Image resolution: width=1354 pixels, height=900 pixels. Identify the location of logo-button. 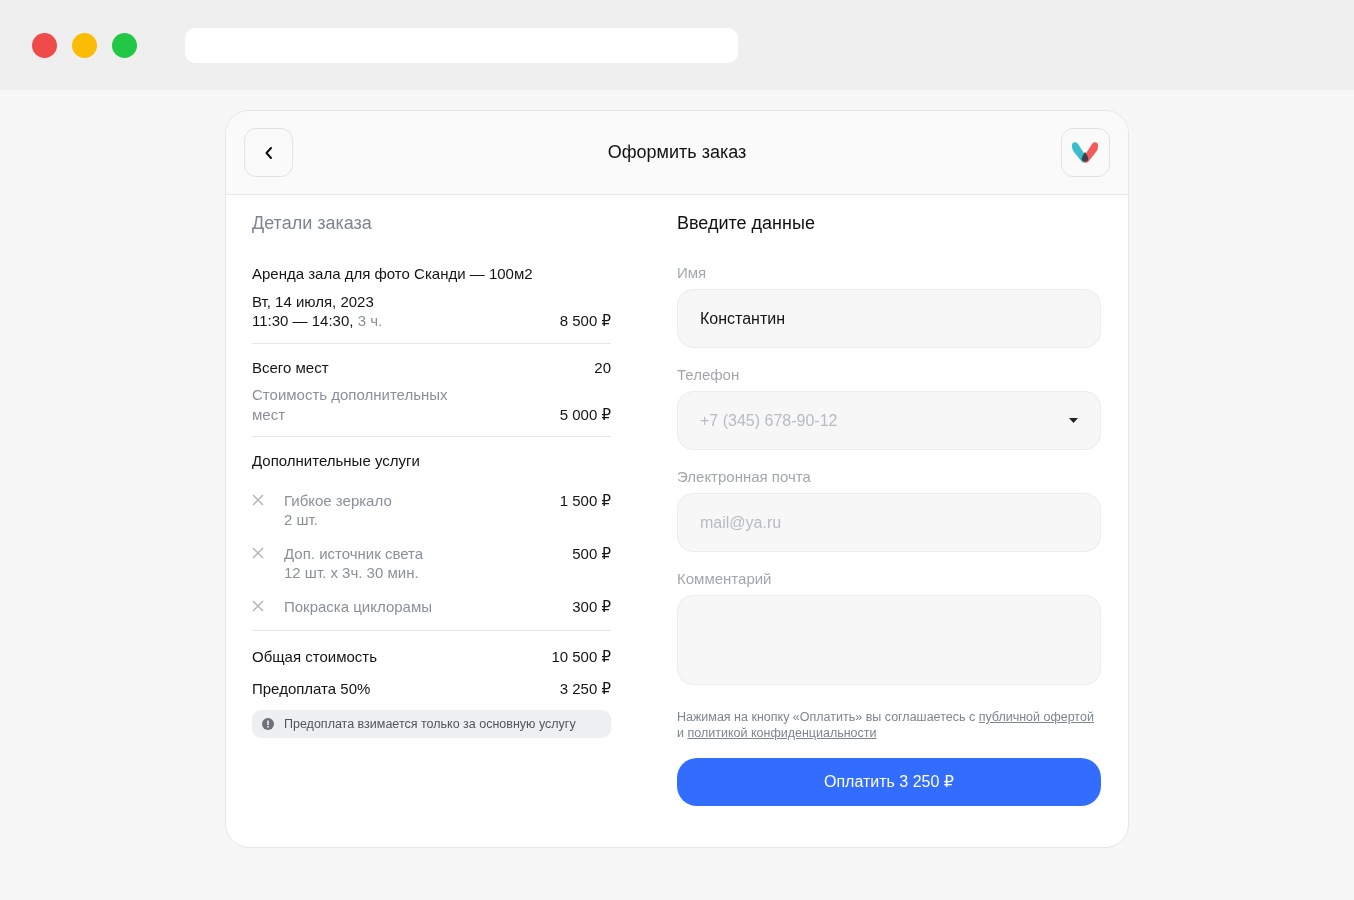
(1085, 152).